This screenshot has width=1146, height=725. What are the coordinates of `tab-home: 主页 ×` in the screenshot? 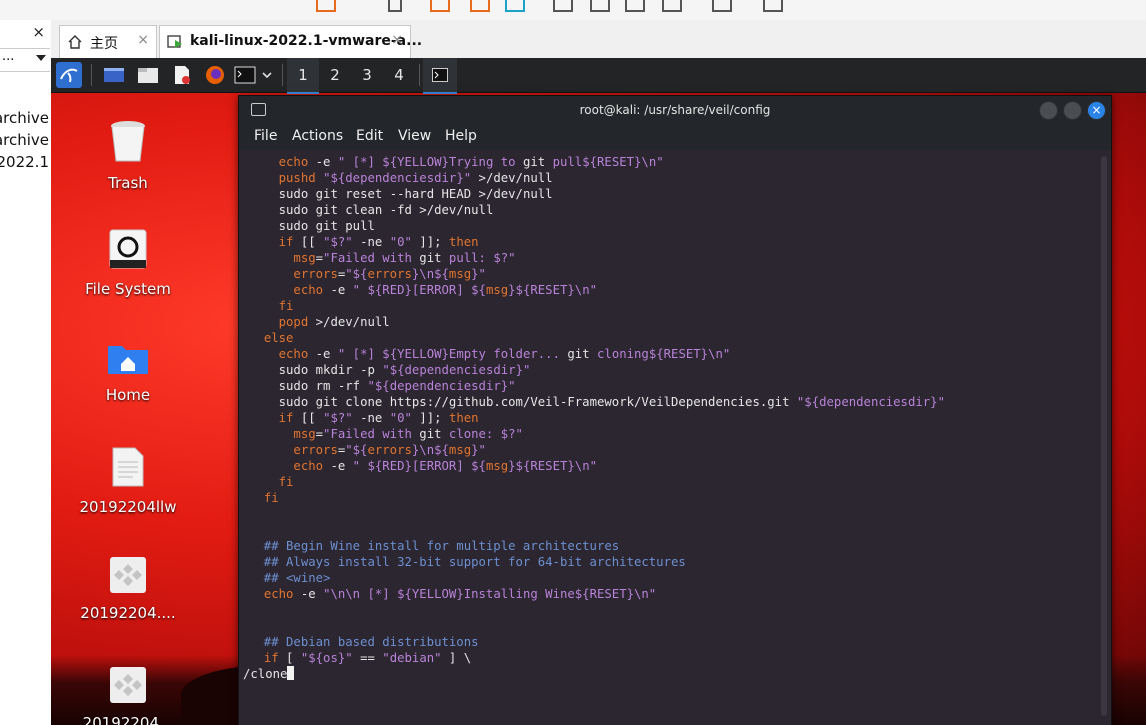 It's located at (108, 41).